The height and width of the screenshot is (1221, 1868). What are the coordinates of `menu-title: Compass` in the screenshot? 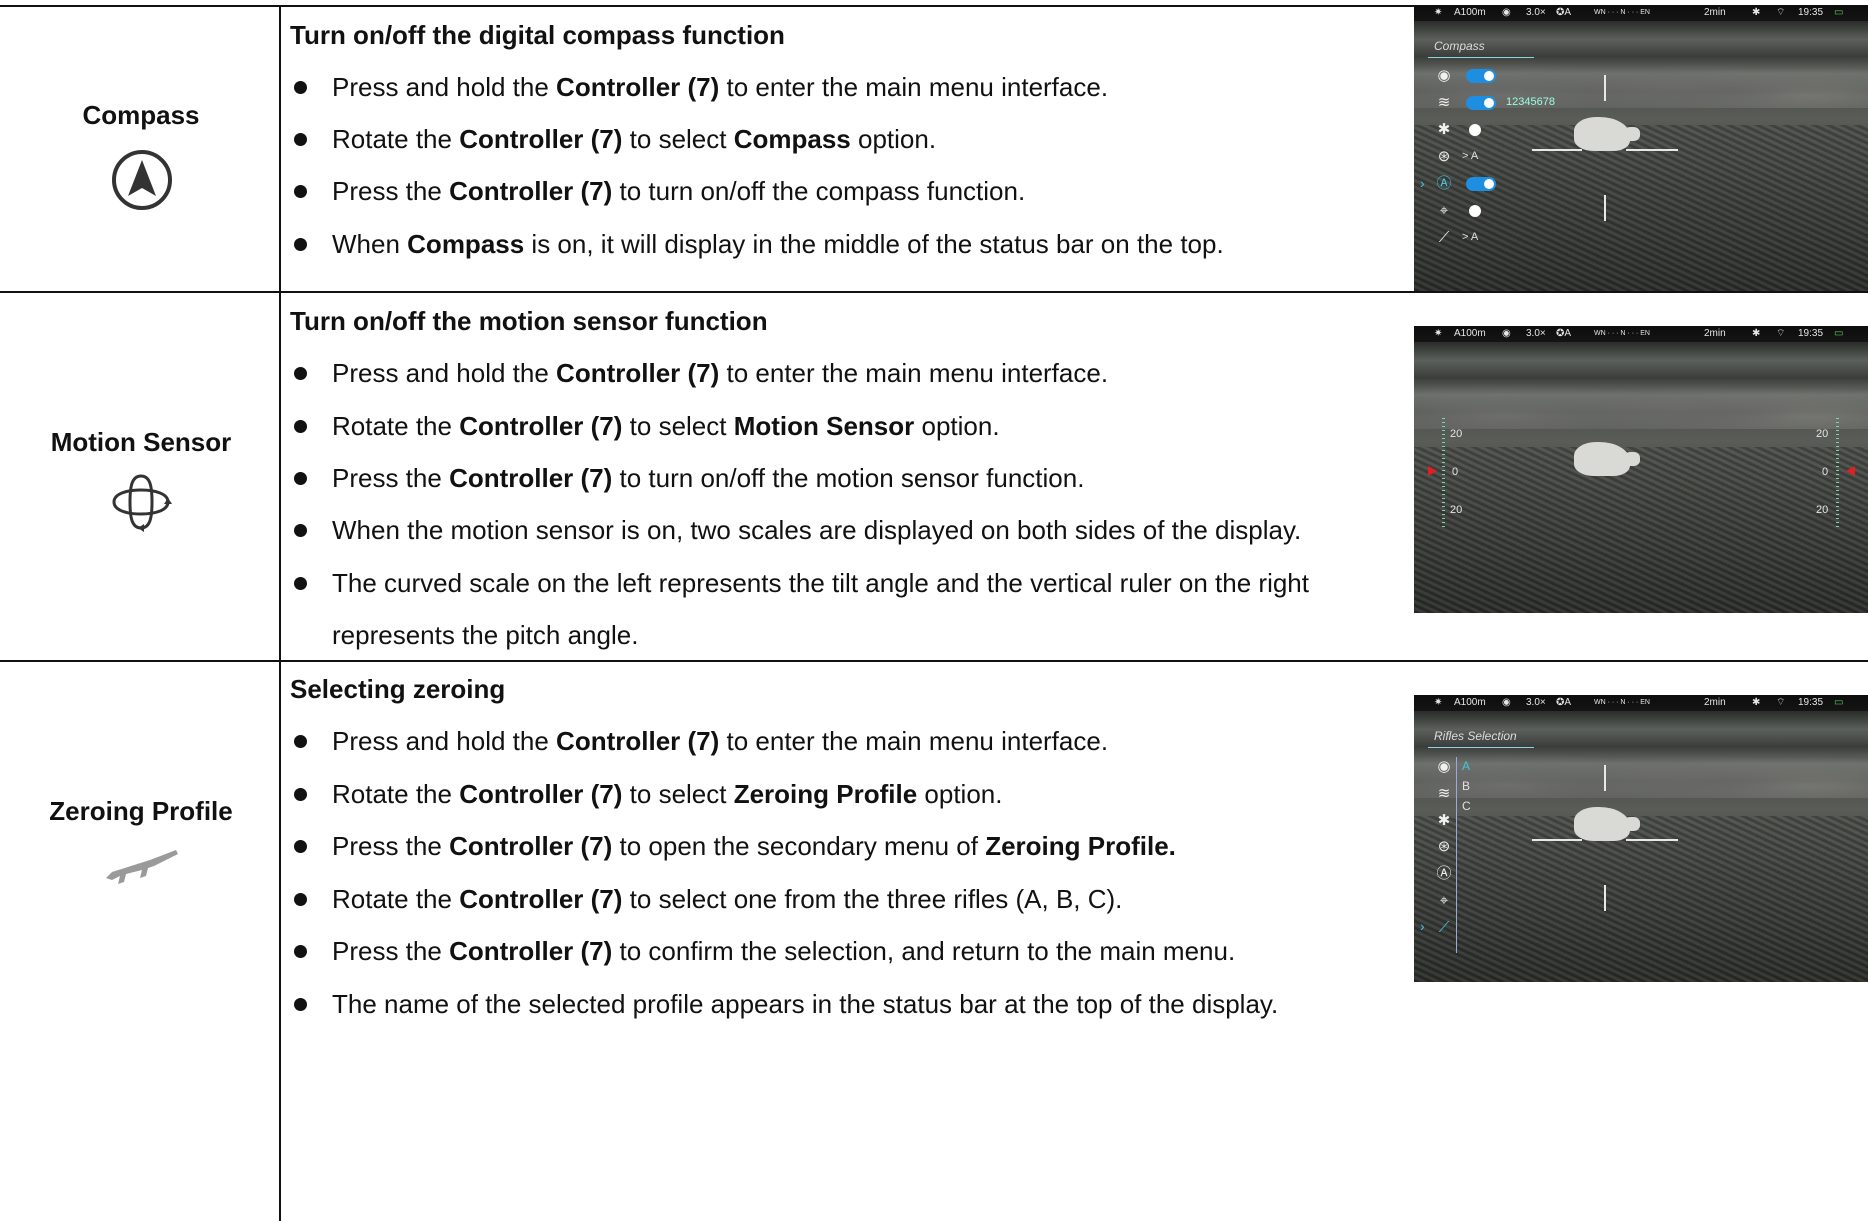 It's located at (1459, 46).